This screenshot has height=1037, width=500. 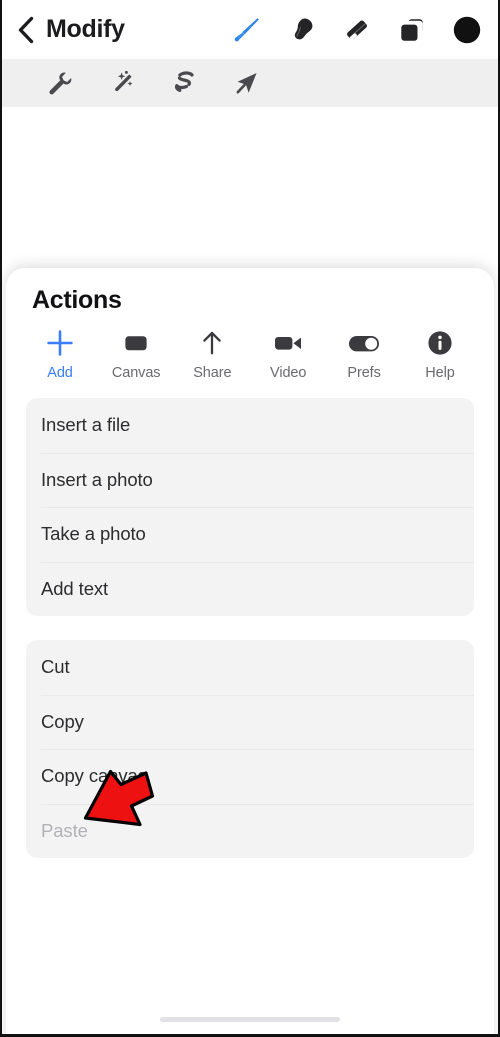 I want to click on tab-label-help: Help, so click(x=440, y=373).